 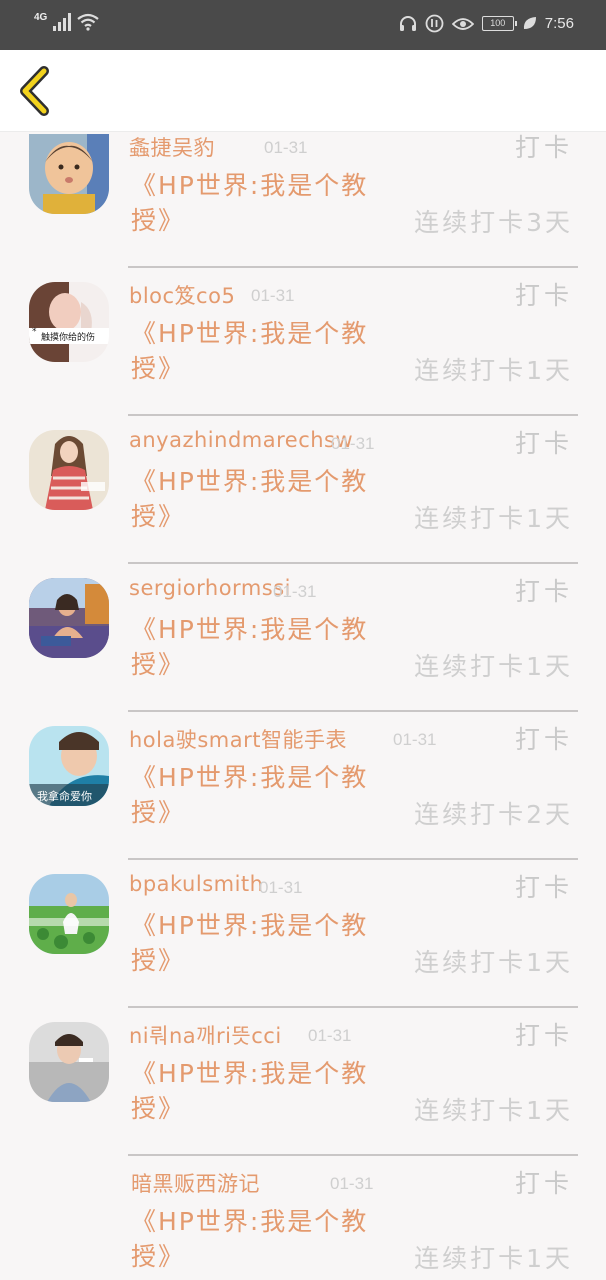 What do you see at coordinates (303, 91) in the screenshot?
I see `top-nav-bar` at bounding box center [303, 91].